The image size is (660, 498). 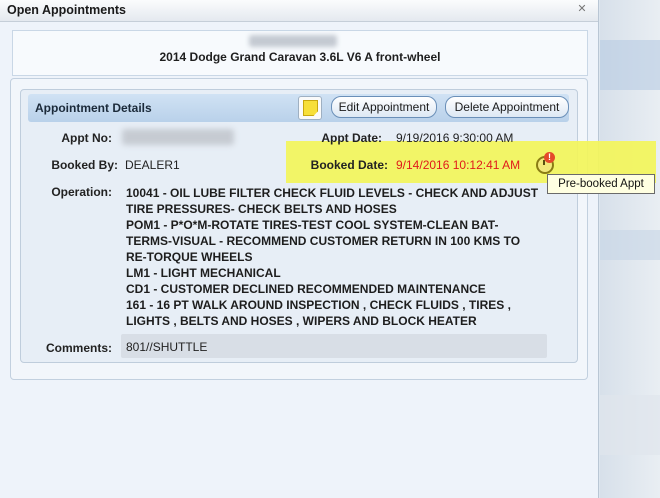 I want to click on booked-date-value: 9/14/2016 10:12:41 AM, so click(x=458, y=165).